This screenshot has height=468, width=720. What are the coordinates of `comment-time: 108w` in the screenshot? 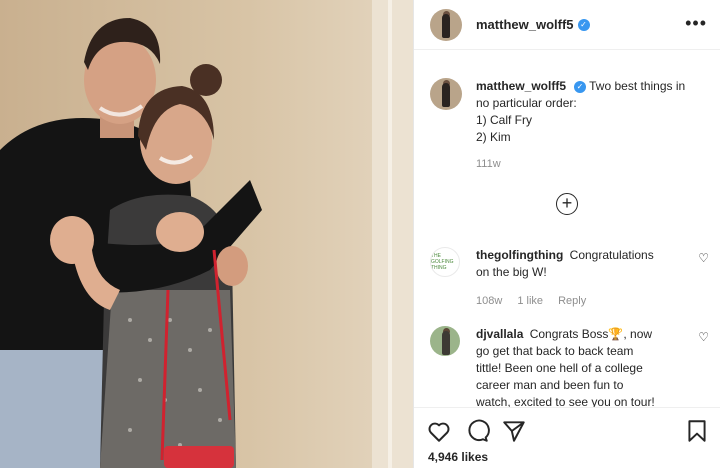 It's located at (489, 301).